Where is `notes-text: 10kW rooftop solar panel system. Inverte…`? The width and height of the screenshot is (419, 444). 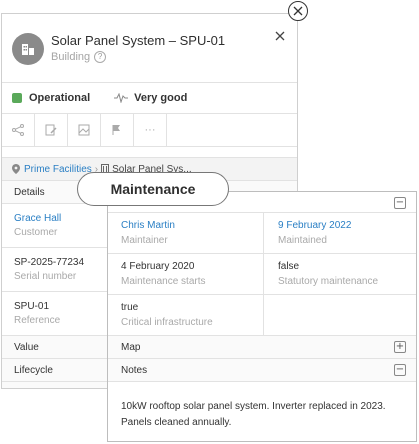 notes-text: 10kW rooftop solar panel system. Inverte… is located at coordinates (253, 414).